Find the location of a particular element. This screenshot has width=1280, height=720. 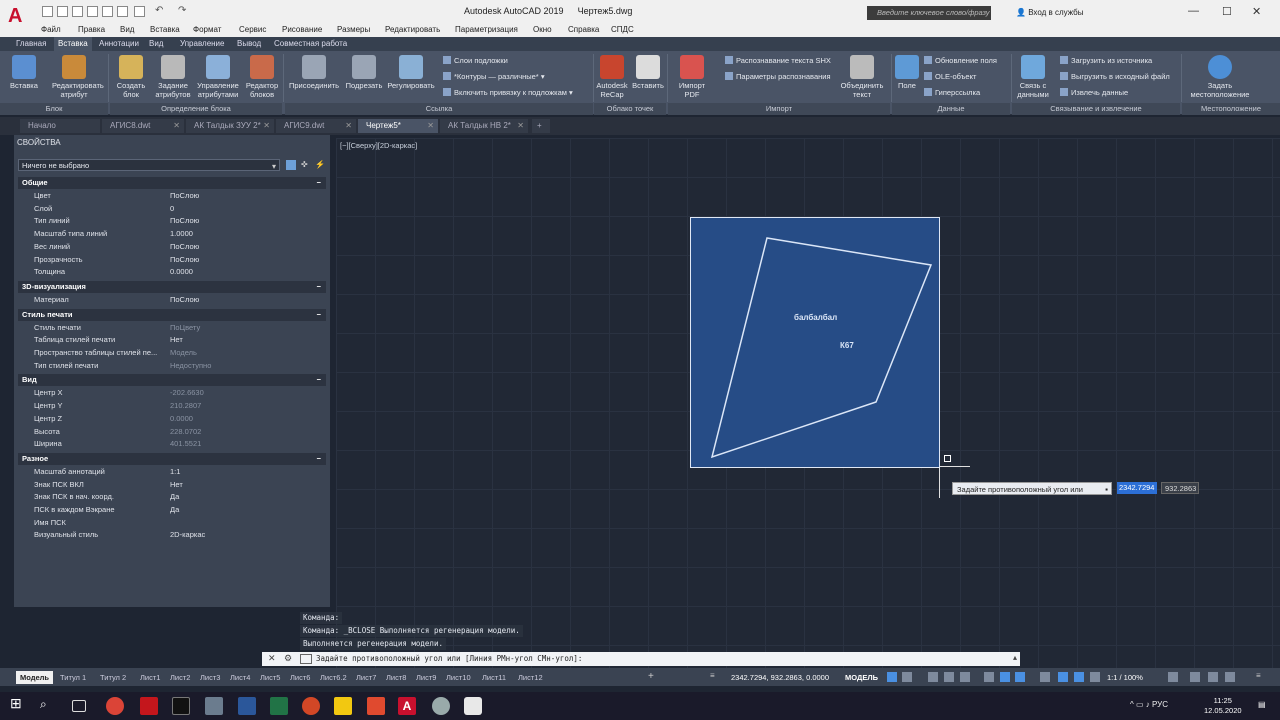

download-source-button: Загрузить из источника is located at coordinates (1106, 60).